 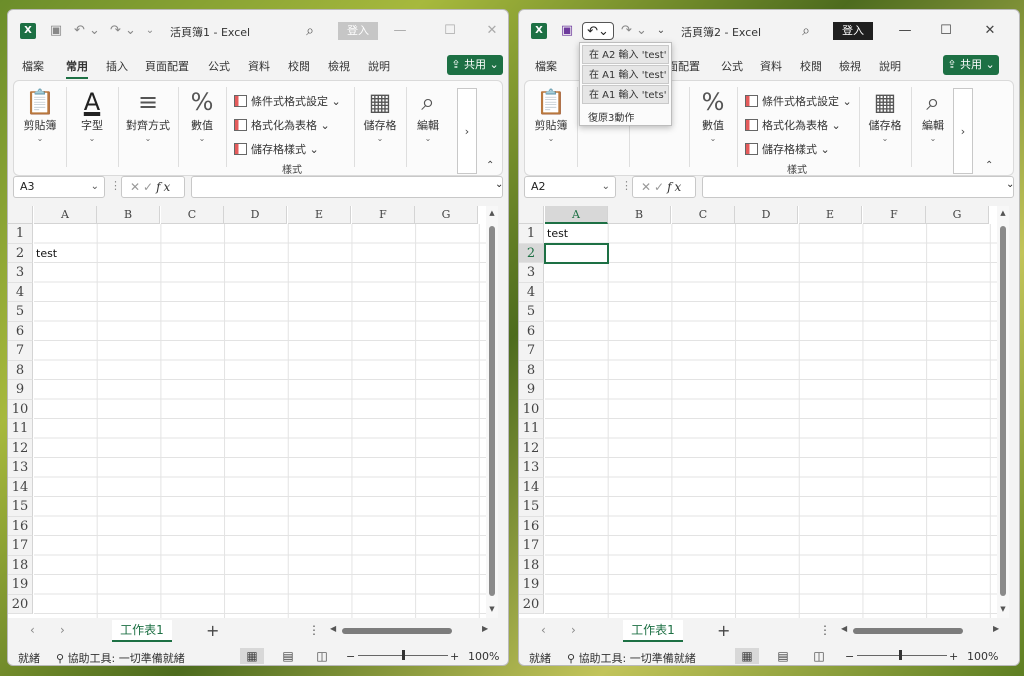 What do you see at coordinates (531, 585) in the screenshot?
I see `row-header: 19` at bounding box center [531, 585].